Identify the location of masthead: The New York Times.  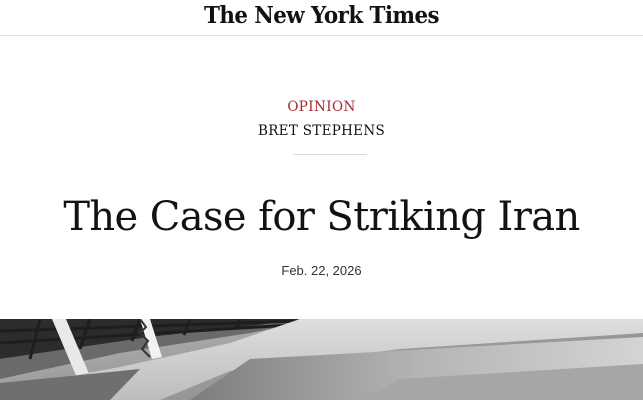
(321, 18).